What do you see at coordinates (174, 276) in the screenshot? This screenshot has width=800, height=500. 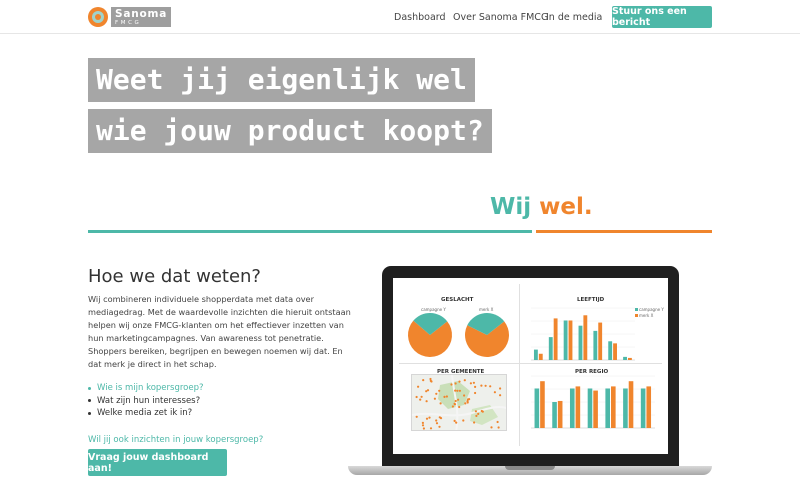 I see `section-heading: Hoe we dat weten?` at bounding box center [174, 276].